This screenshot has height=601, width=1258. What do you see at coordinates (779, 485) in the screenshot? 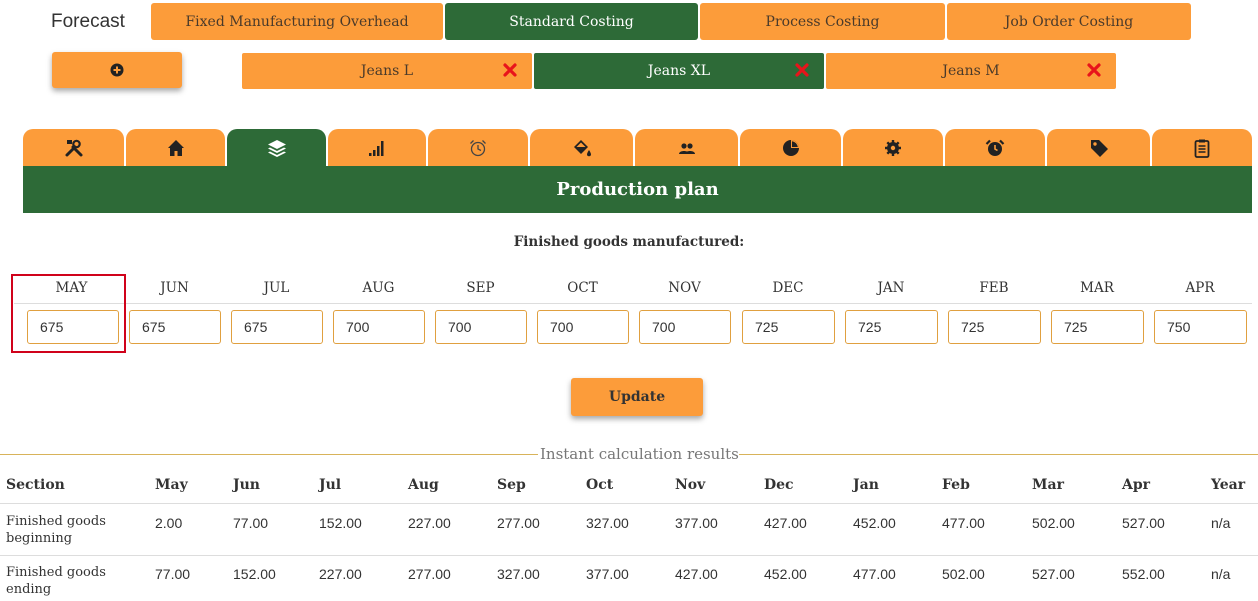
I see `table-header-dec: Dec` at bounding box center [779, 485].